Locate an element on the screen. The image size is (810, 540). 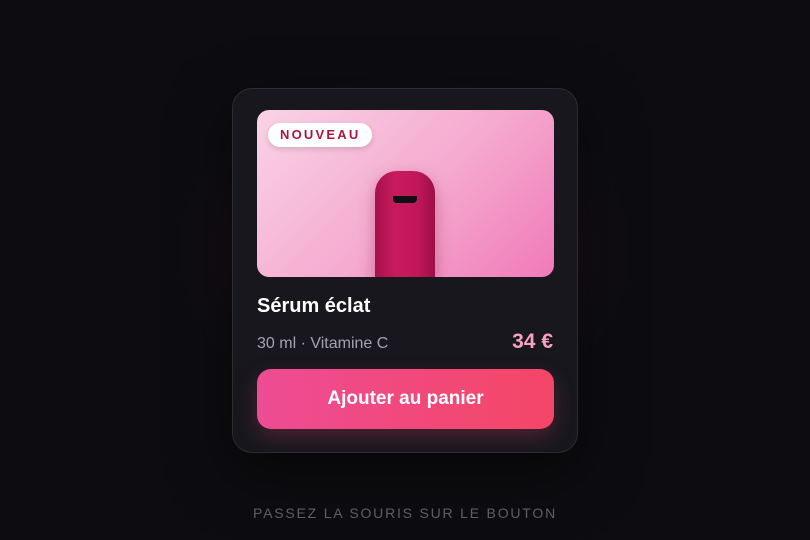
product-details: 30 ml · Vitamine C is located at coordinates (323, 343).